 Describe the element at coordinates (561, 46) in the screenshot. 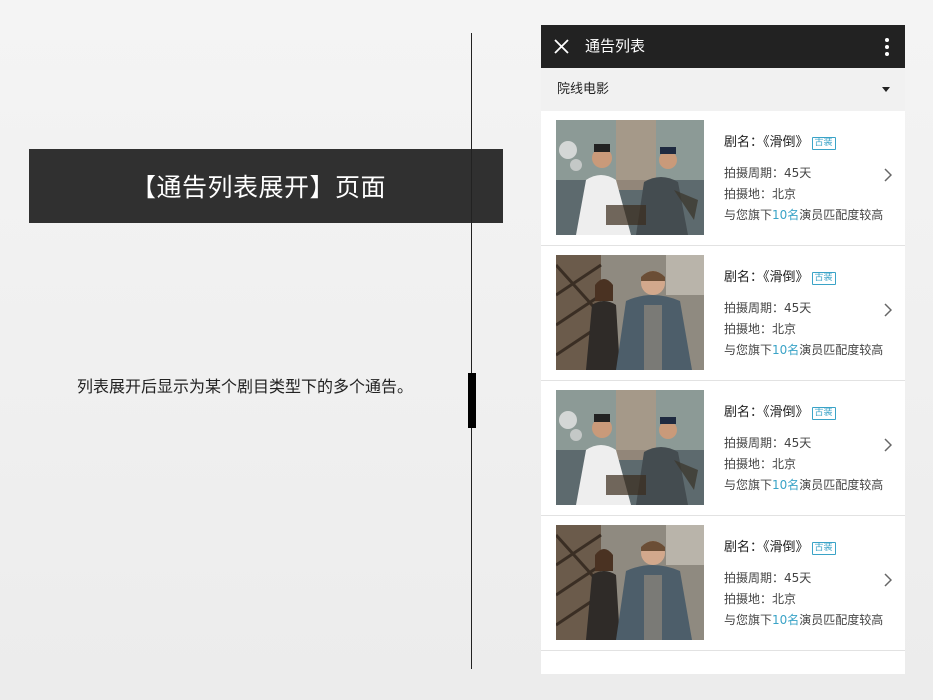

I see `close-icon` at that location.